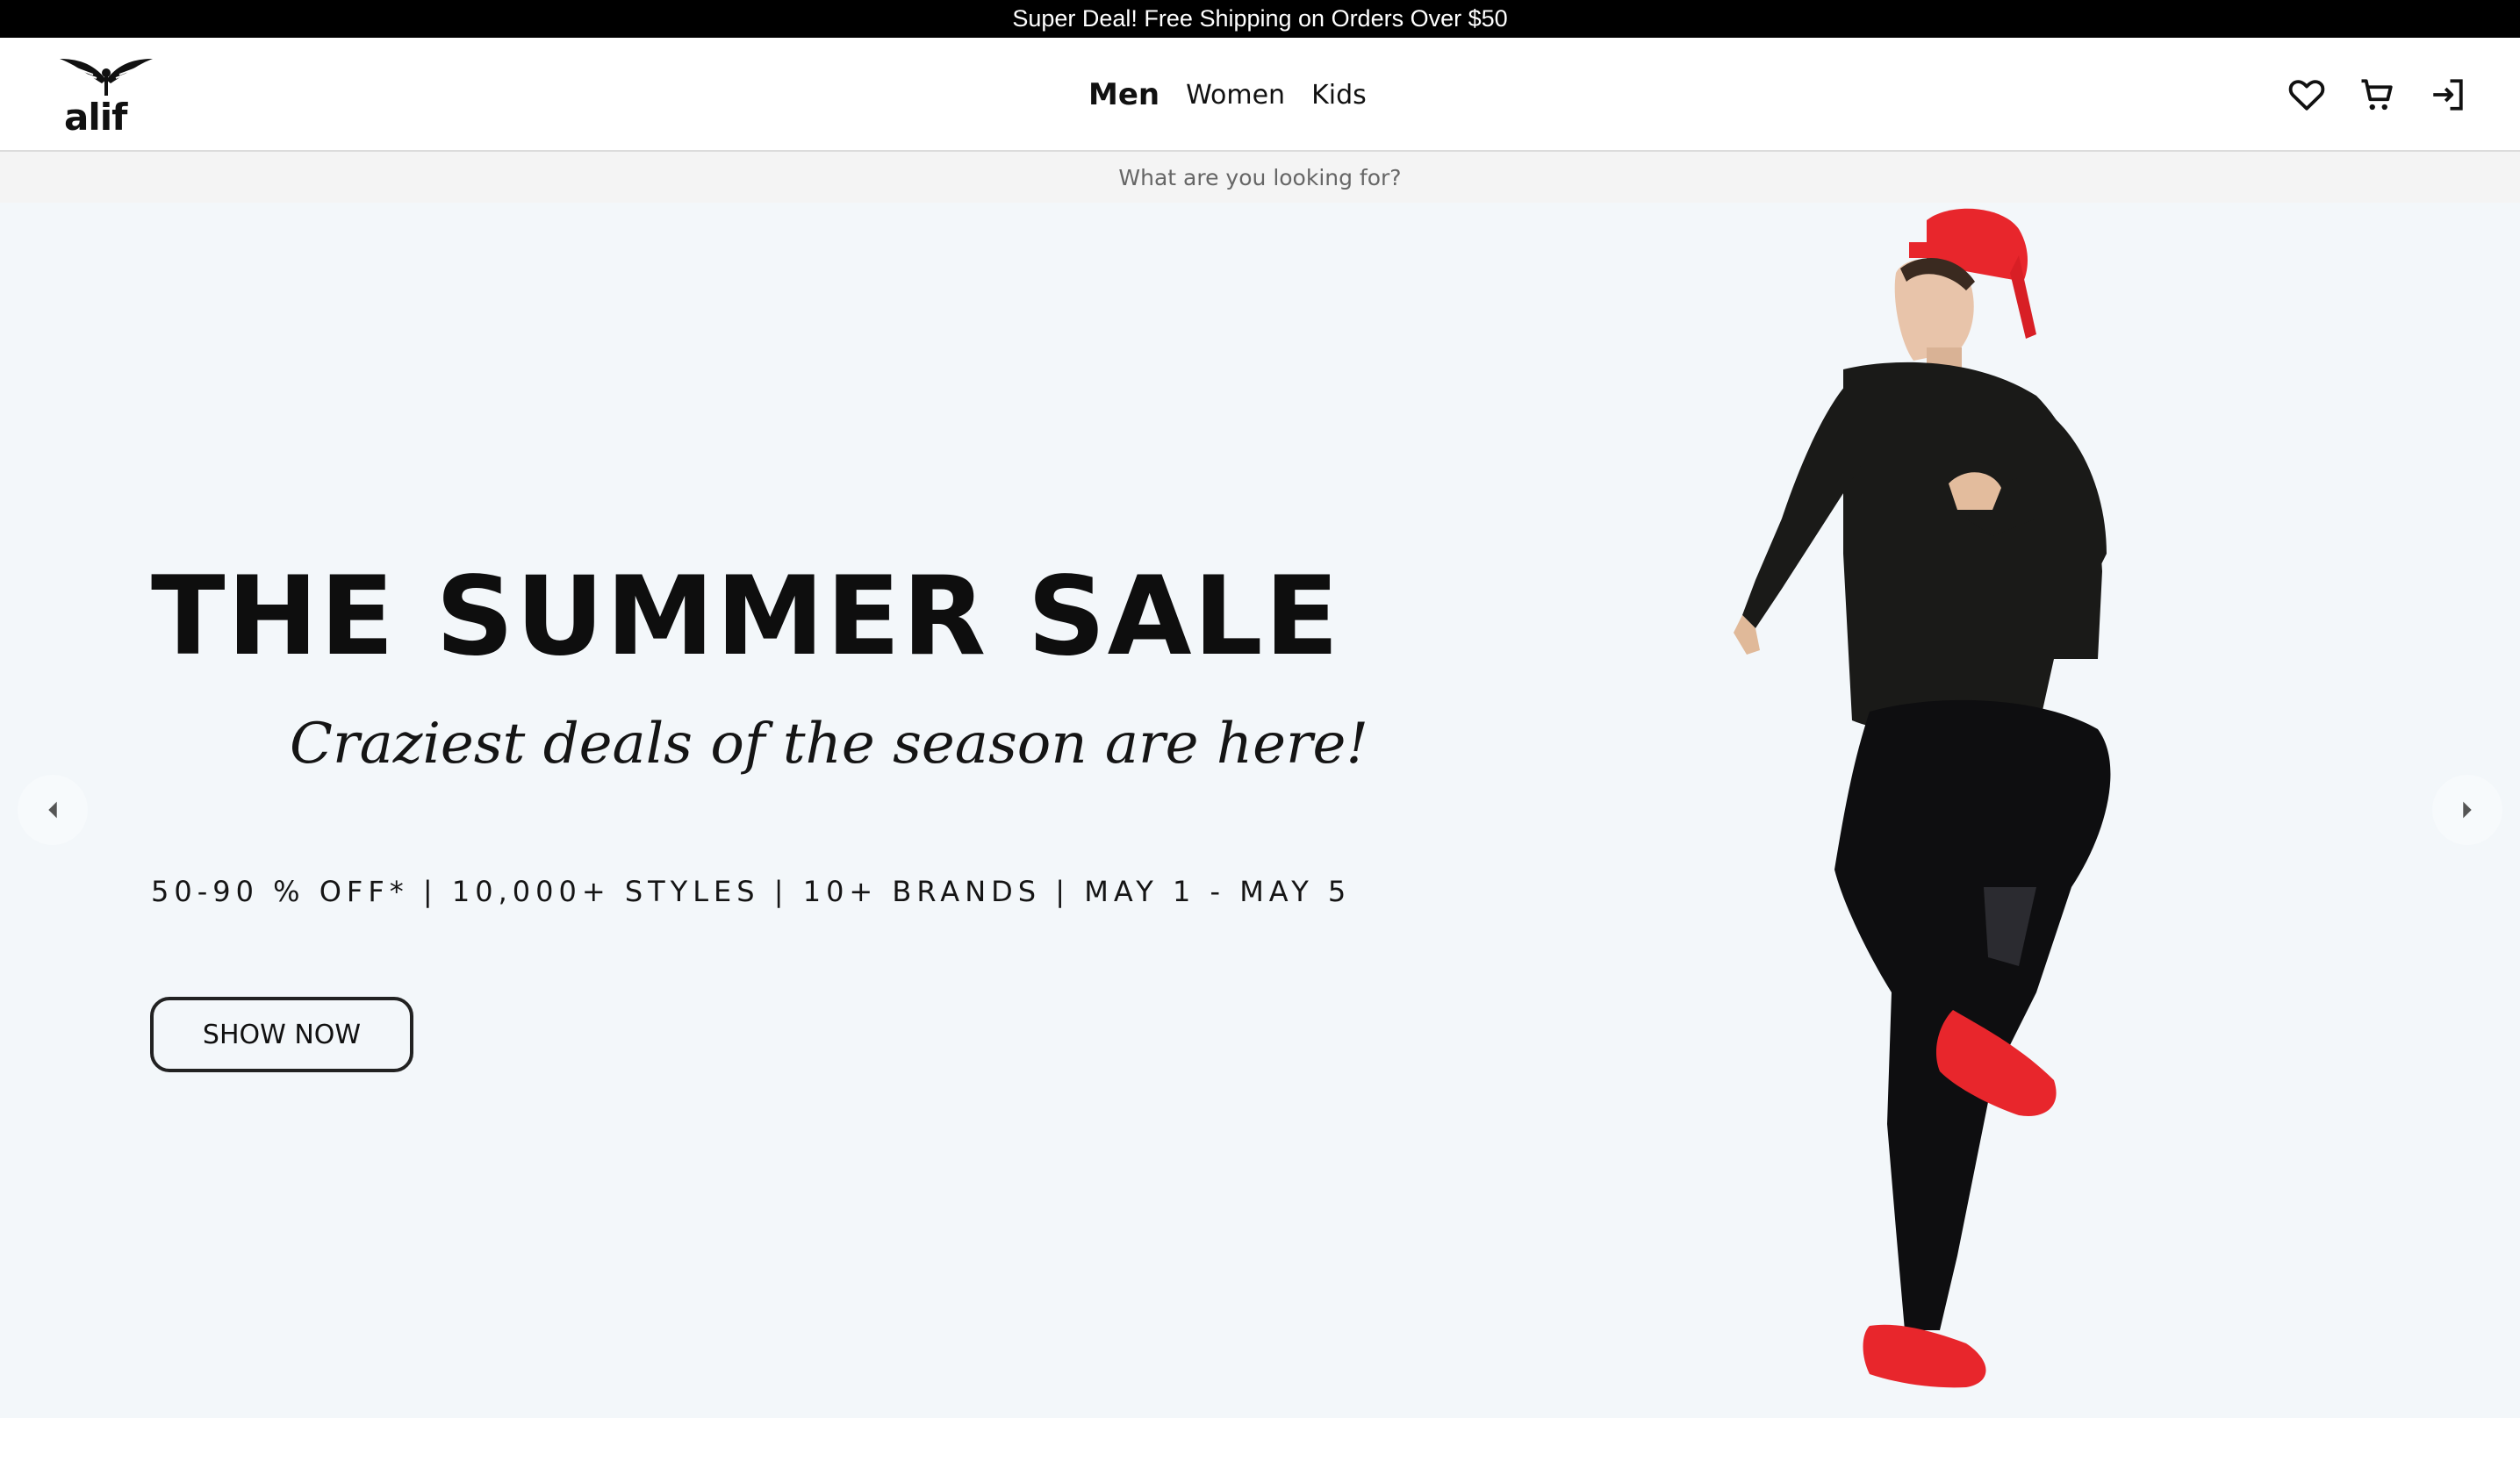 The width and height of the screenshot is (2520, 1468). Describe the element at coordinates (1260, 1443) in the screenshot. I see `page-bottom-strip` at that location.